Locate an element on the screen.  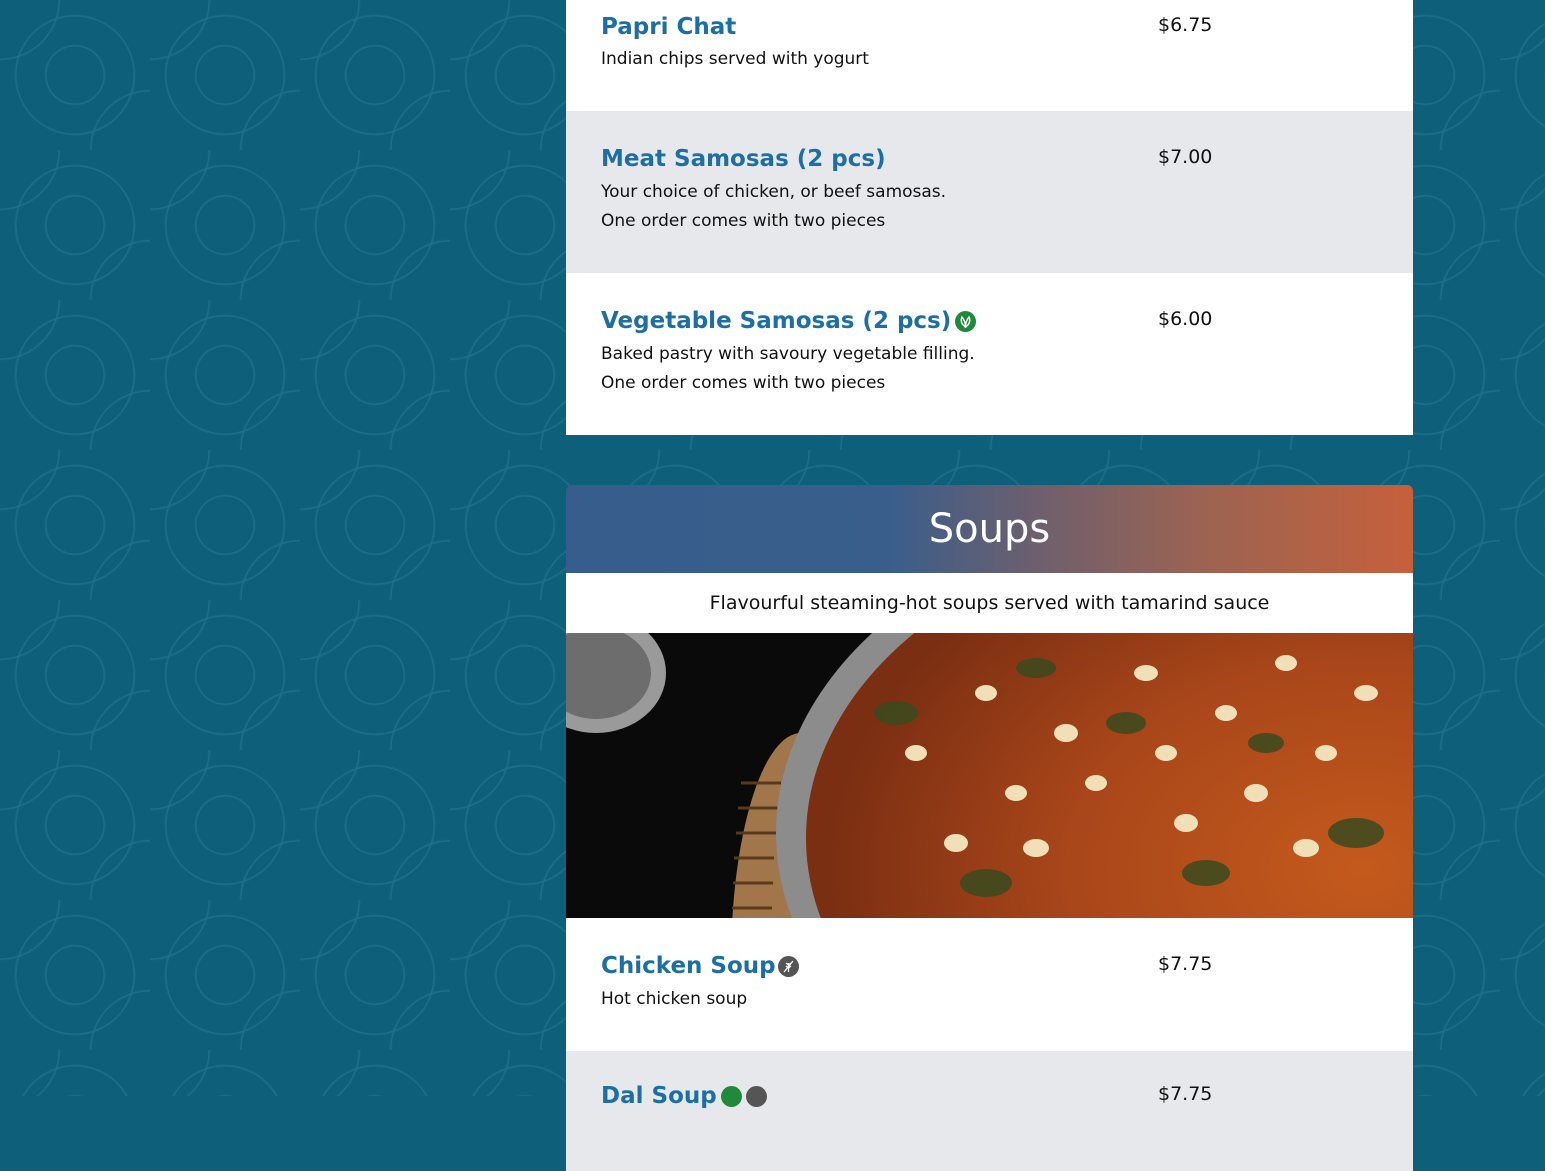
item-name: Chicken Soup is located at coordinates (688, 966).